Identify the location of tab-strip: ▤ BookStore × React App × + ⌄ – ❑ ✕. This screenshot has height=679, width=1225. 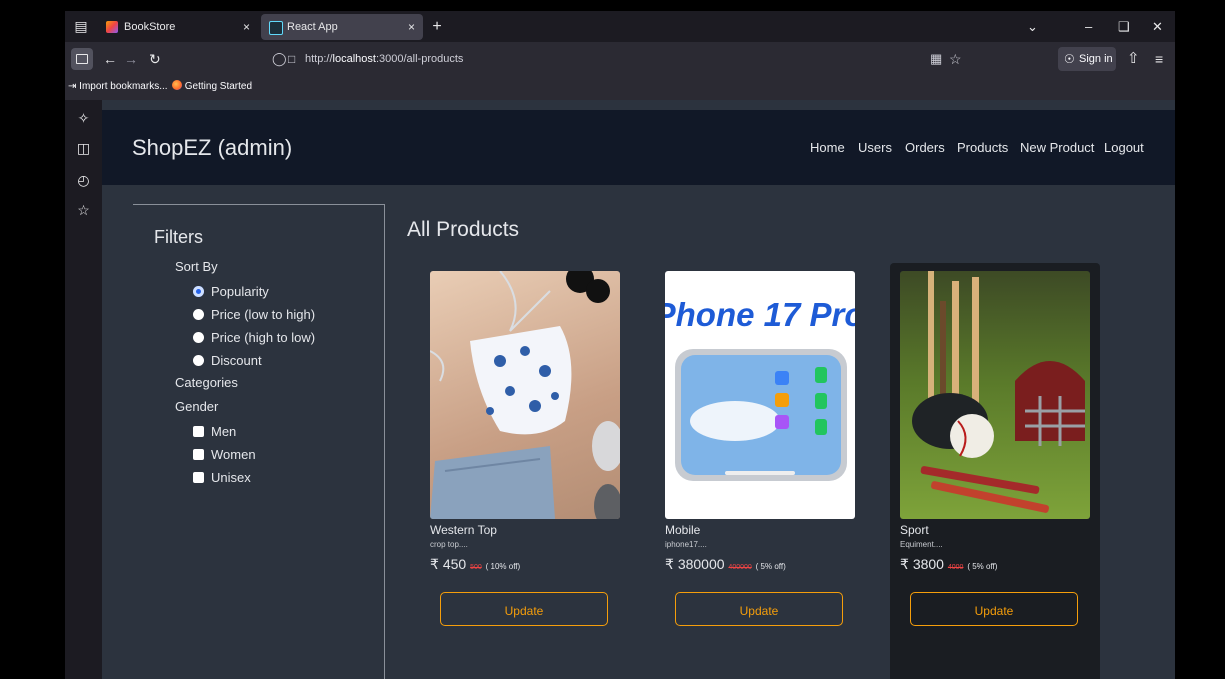
(620, 26).